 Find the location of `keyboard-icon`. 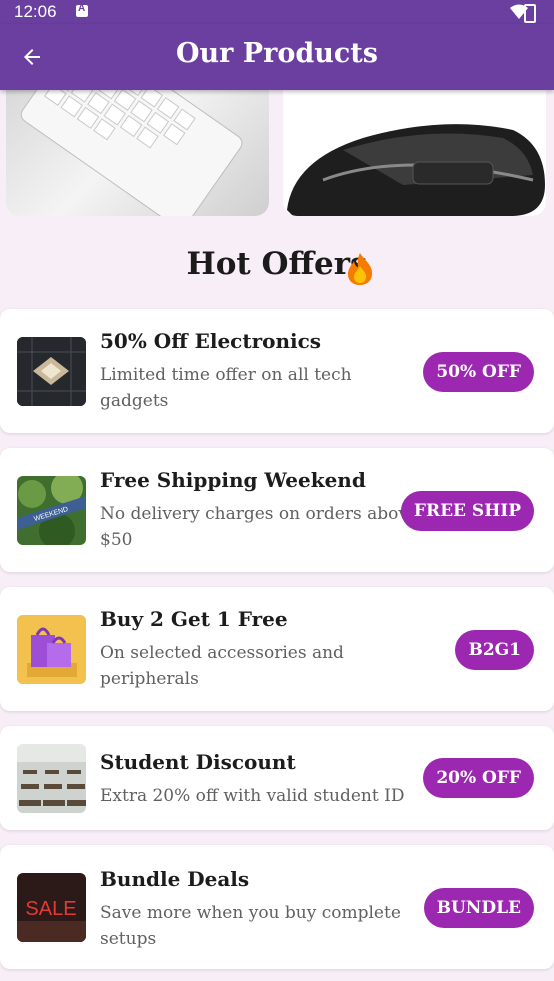

keyboard-icon is located at coordinates (131, 153).